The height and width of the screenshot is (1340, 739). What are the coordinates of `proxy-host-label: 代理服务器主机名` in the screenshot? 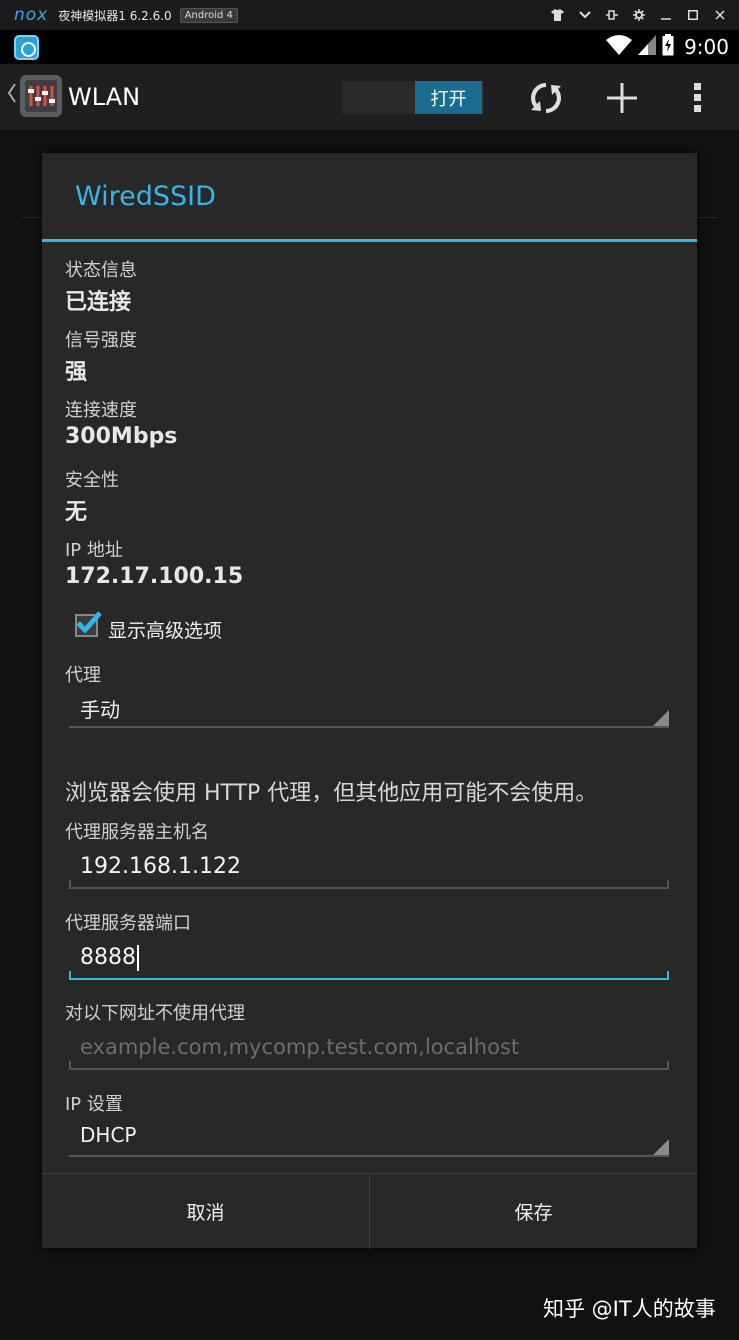 It's located at (137, 832).